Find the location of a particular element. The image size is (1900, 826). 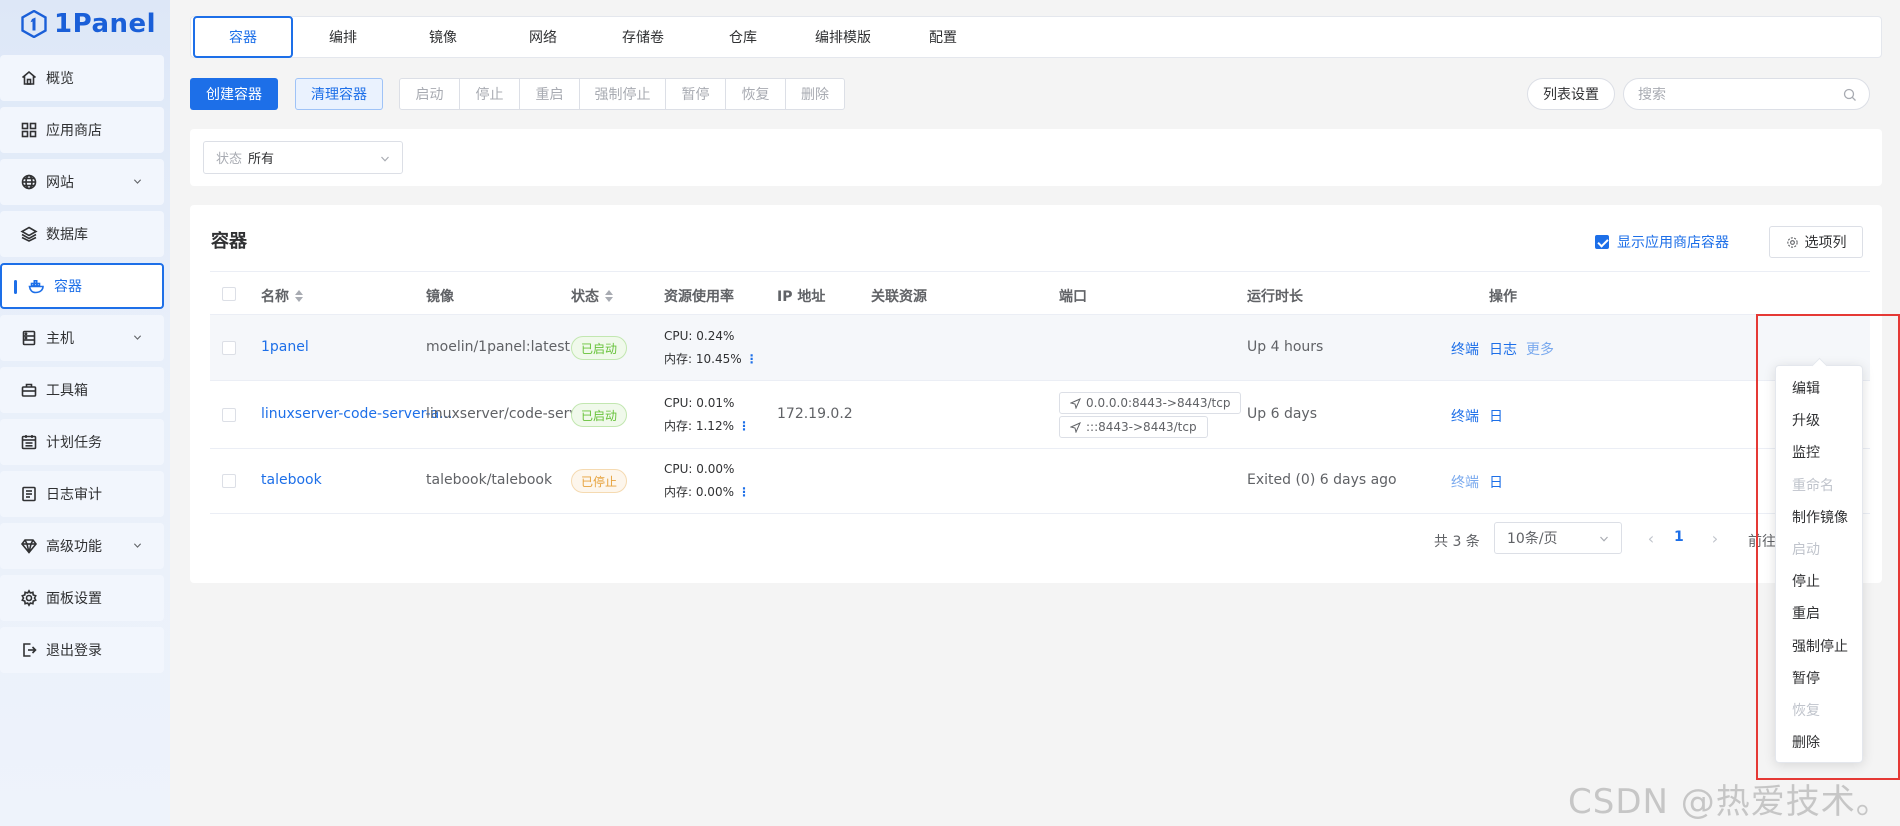

mem-usage: 内存: 10.45% is located at coordinates (703, 359).